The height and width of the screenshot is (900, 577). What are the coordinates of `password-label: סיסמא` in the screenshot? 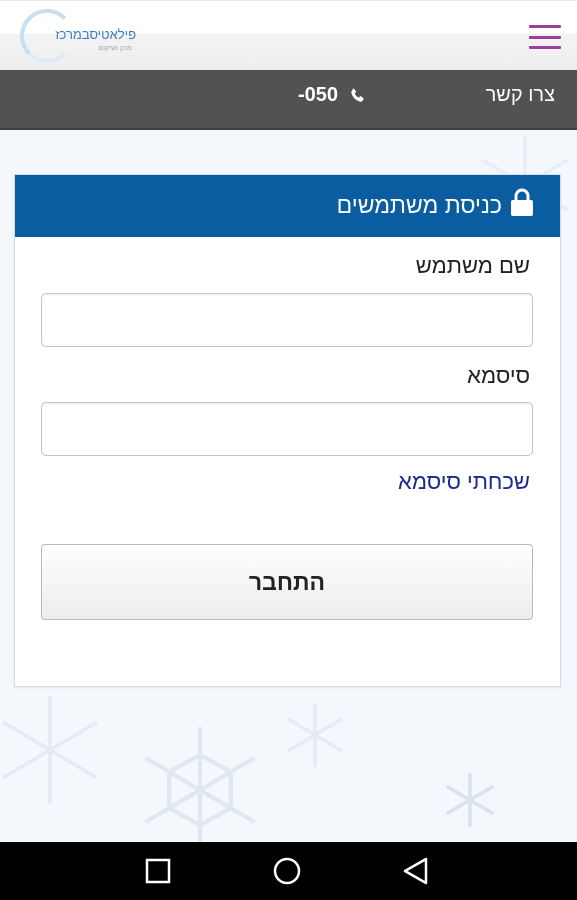 It's located at (498, 375).